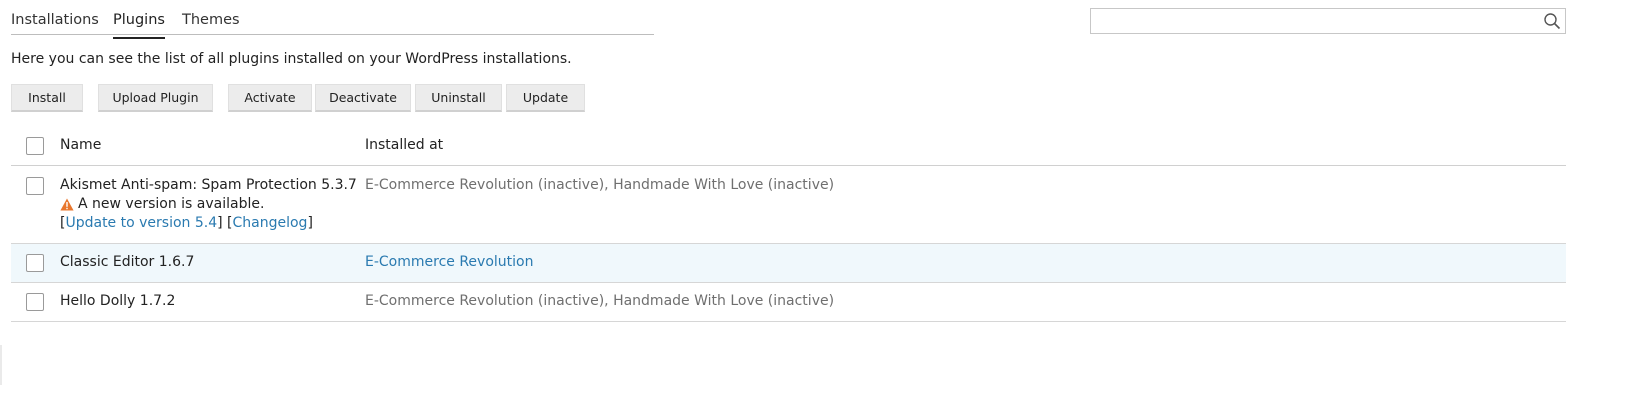  What do you see at coordinates (270, 223) in the screenshot?
I see `changelog-link: Changelog` at bounding box center [270, 223].